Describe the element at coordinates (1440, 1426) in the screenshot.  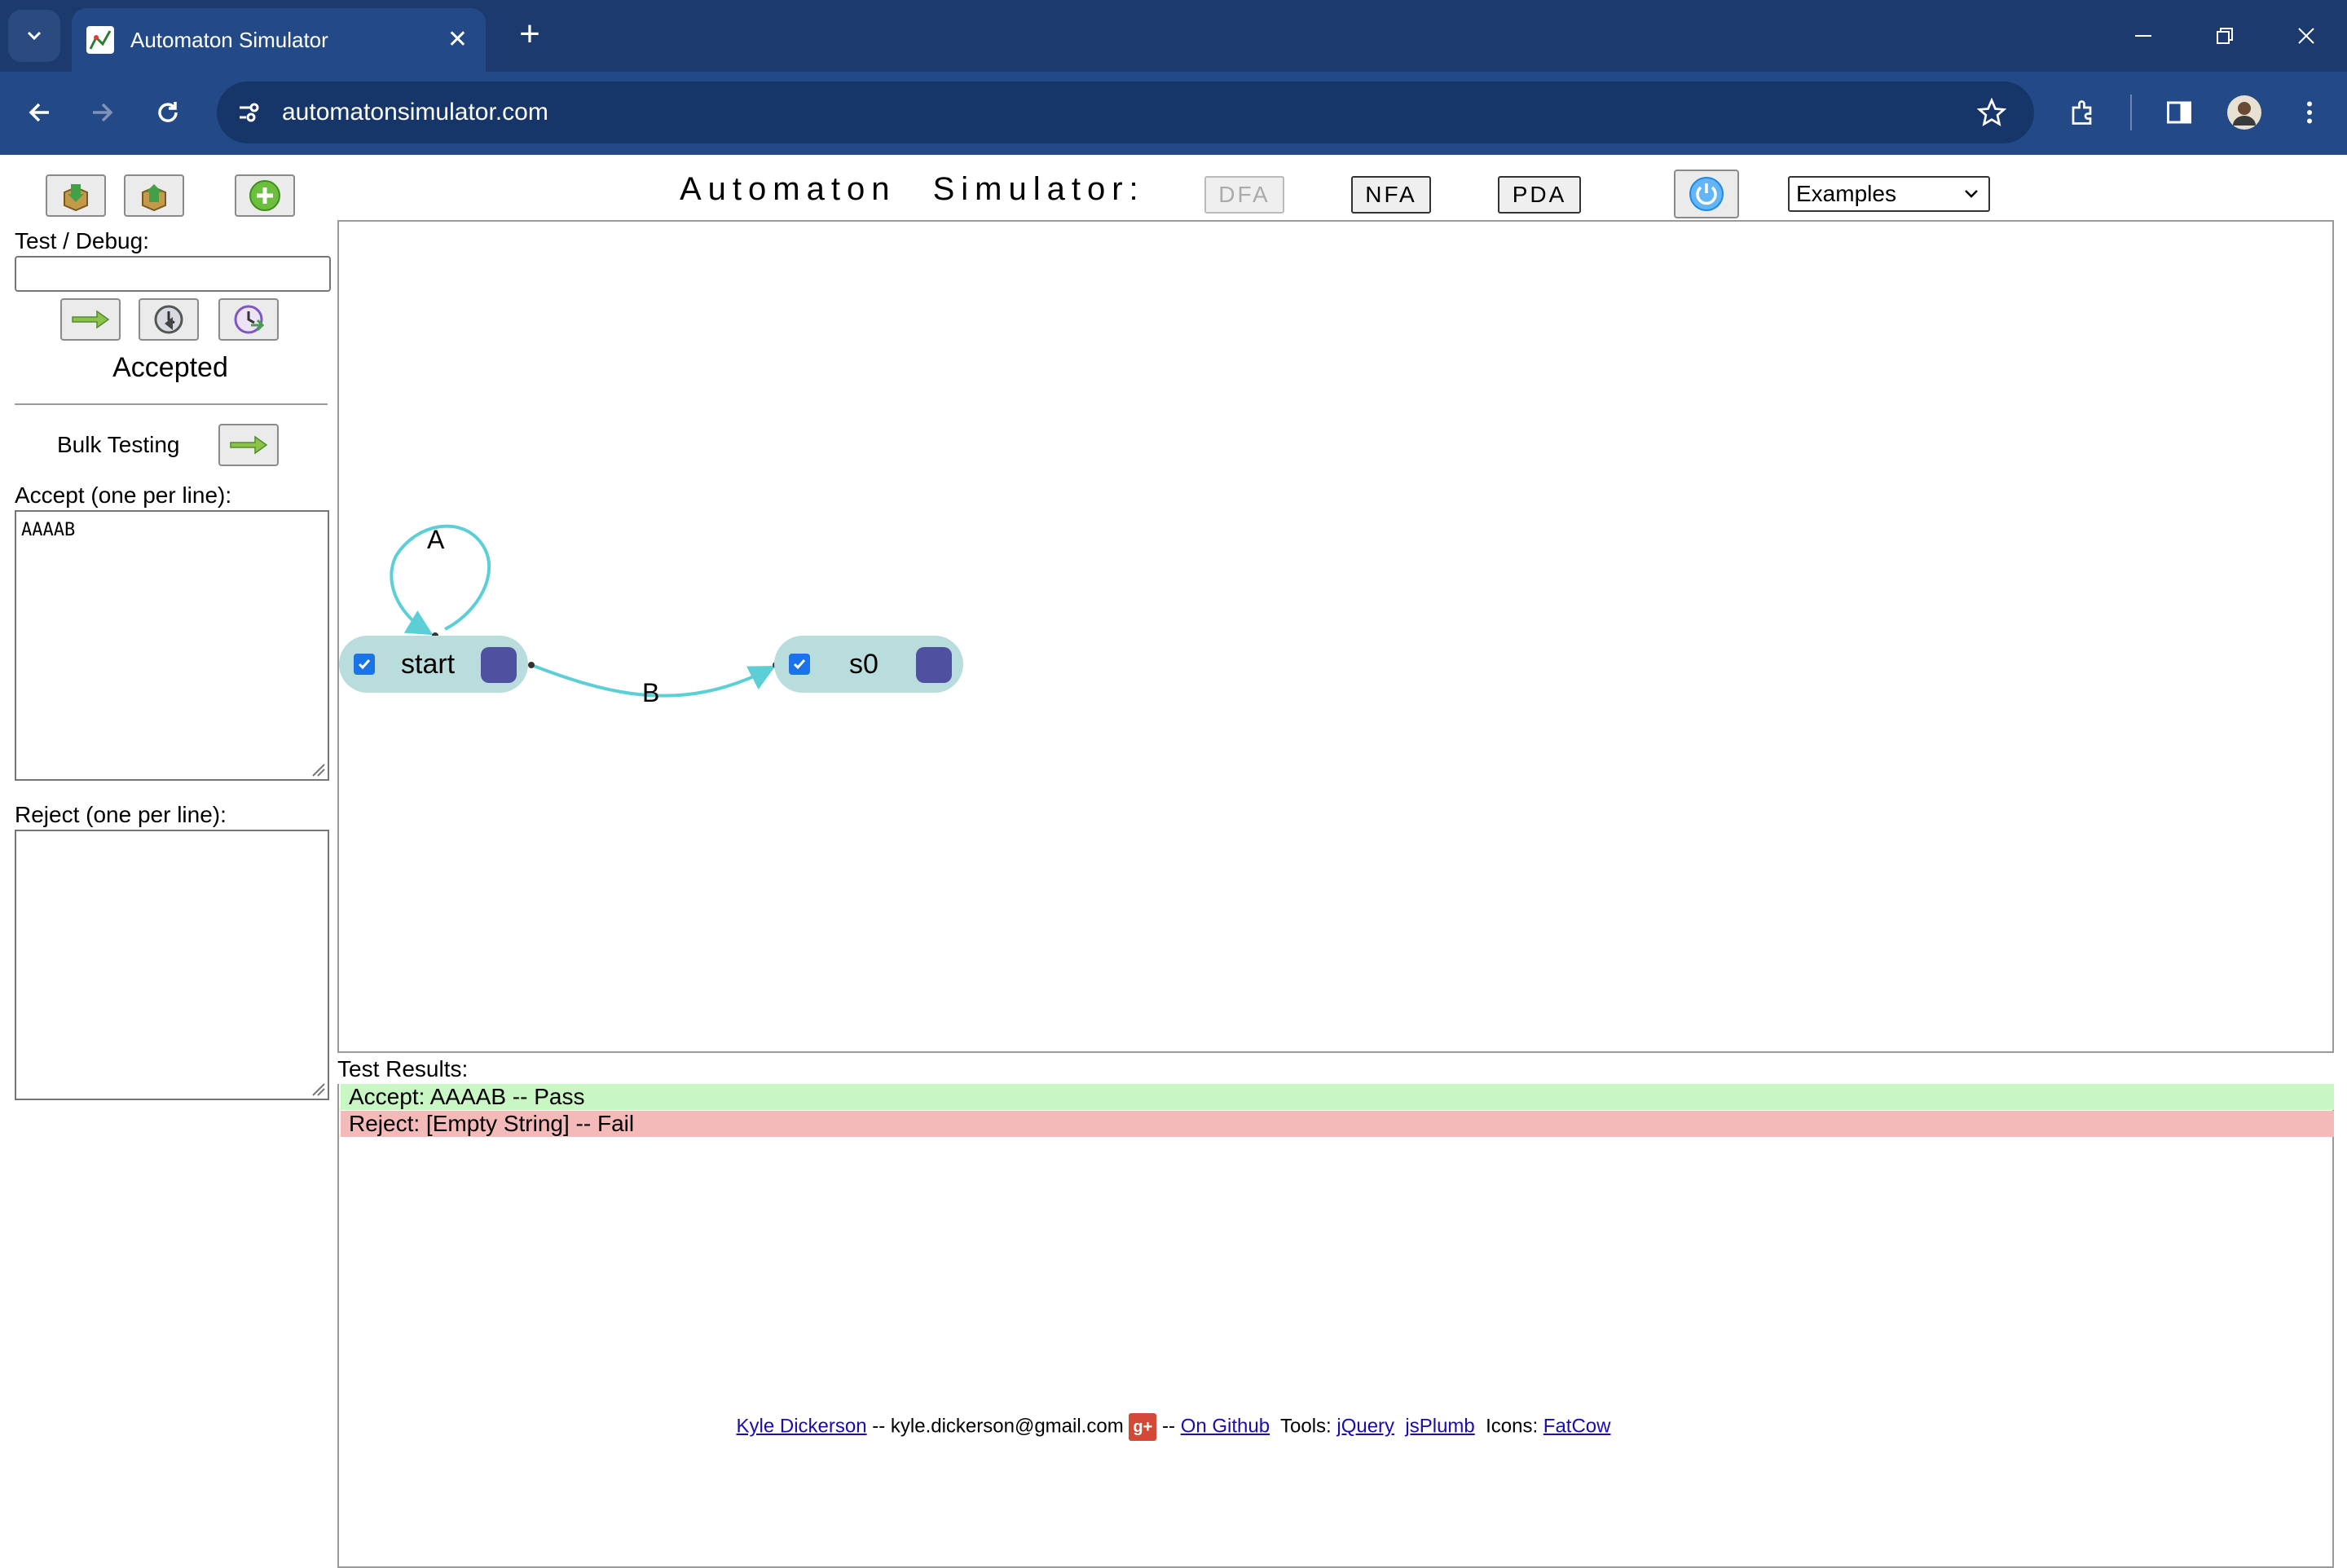
I see `jsplumb-link: jsPlumb` at that location.